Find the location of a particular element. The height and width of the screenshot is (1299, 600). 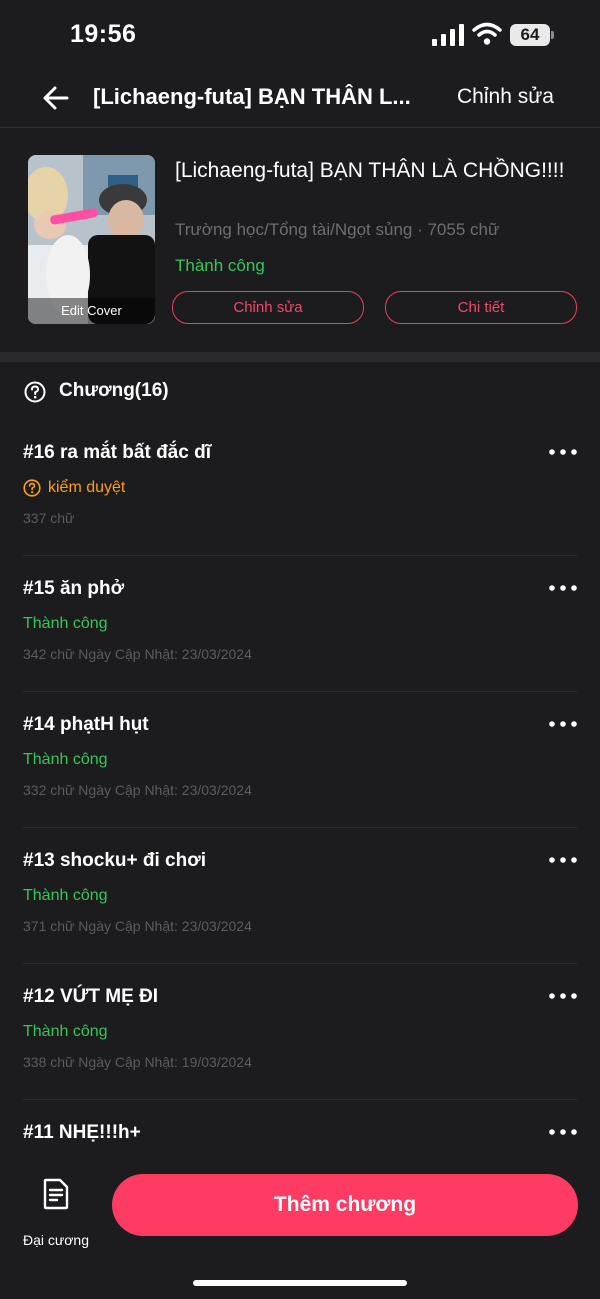

battery-icon: 64 is located at coordinates (533, 35).